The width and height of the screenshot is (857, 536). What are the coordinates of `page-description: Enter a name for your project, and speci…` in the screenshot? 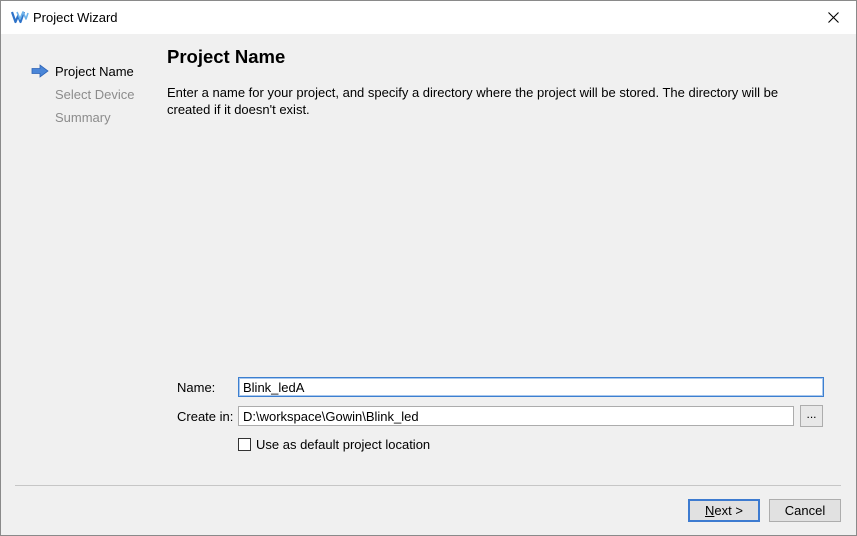 It's located at (473, 101).